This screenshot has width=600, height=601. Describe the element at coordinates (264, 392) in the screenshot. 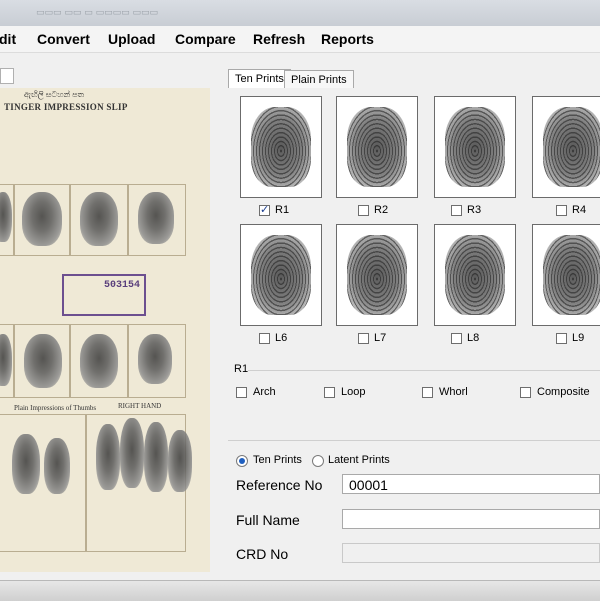

I see `class-label-arch: Arch` at that location.